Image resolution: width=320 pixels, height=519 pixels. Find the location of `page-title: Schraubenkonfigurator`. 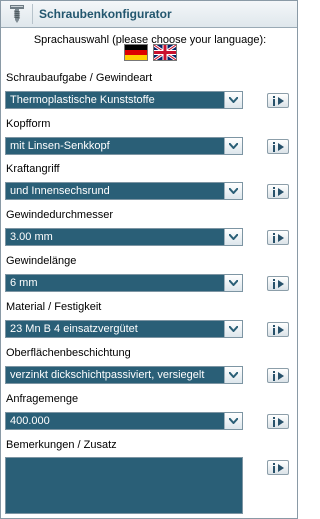

page-title: Schraubenkonfigurator is located at coordinates (105, 14).